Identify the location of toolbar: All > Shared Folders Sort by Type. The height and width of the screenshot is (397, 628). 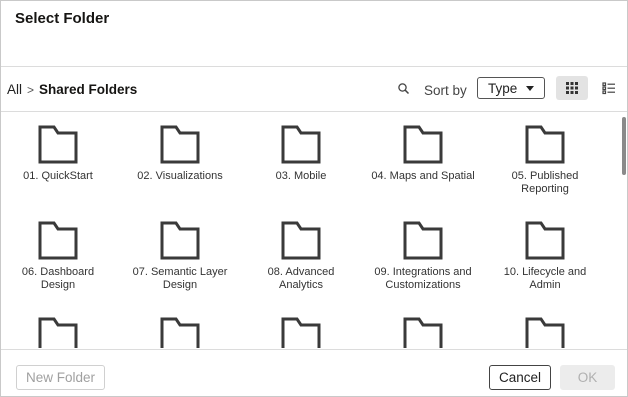
(314, 88).